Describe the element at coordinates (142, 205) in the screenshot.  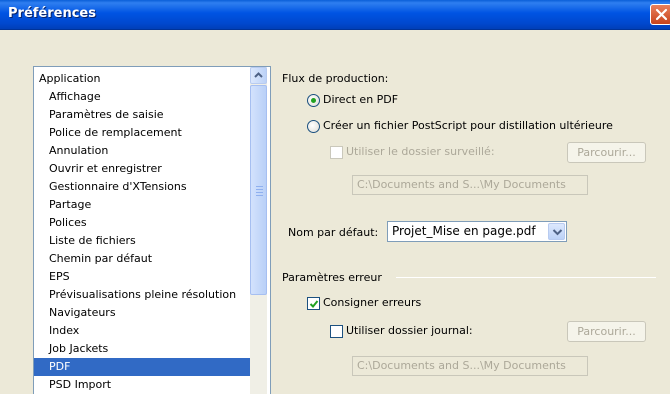
I see `list-item-partage: Partage` at that location.